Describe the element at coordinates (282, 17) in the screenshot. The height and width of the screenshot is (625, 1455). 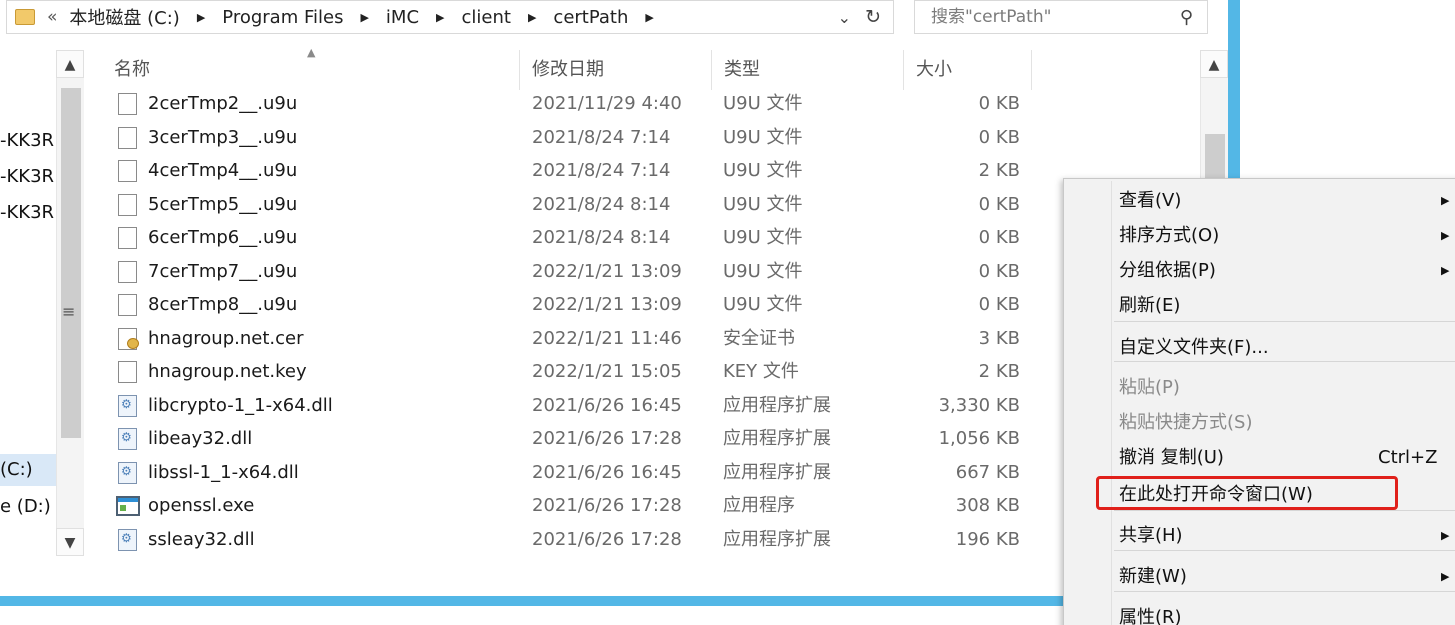
I see `breadcrumb-program-files: Program Files` at that location.